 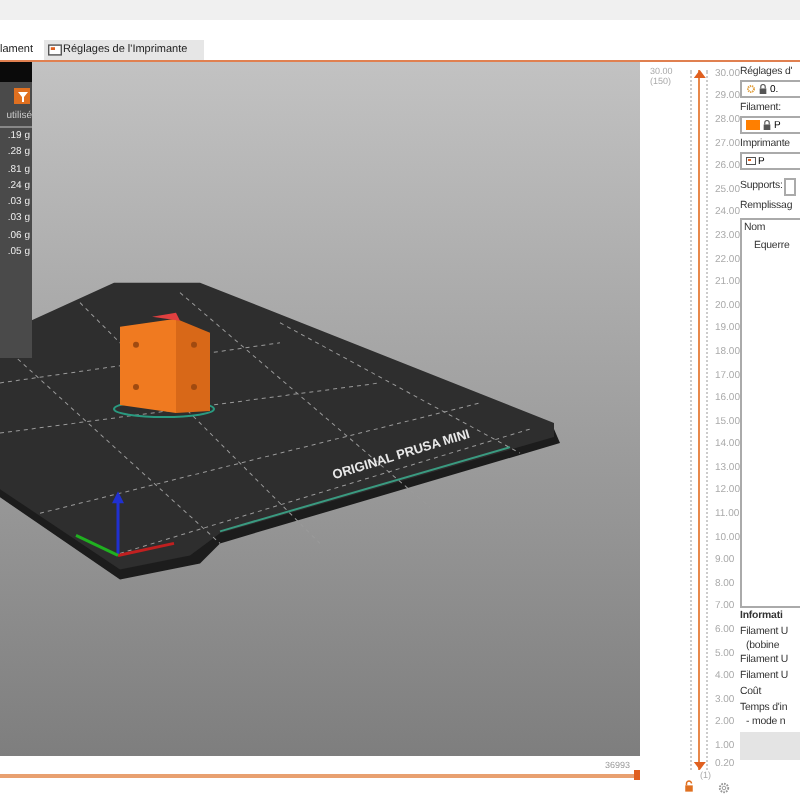 I want to click on filament-swatch, so click(x=753, y=125).